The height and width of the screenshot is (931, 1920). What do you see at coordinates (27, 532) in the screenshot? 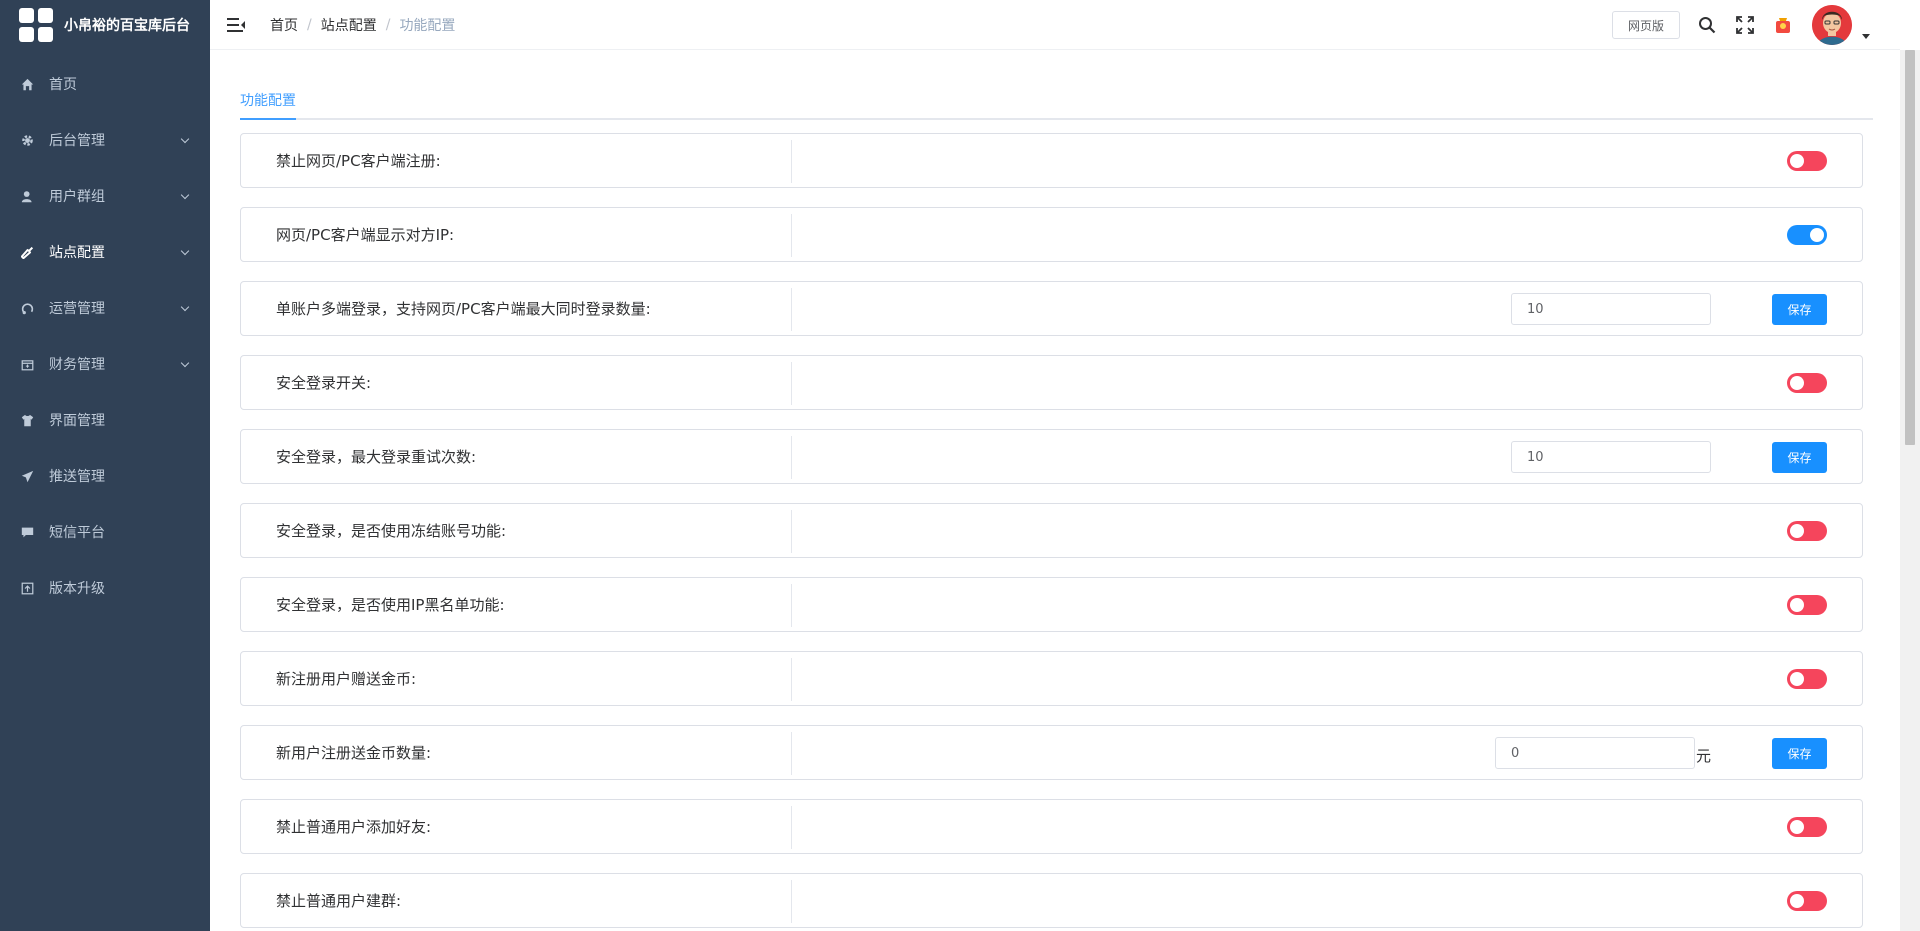
I see `message-icon` at bounding box center [27, 532].